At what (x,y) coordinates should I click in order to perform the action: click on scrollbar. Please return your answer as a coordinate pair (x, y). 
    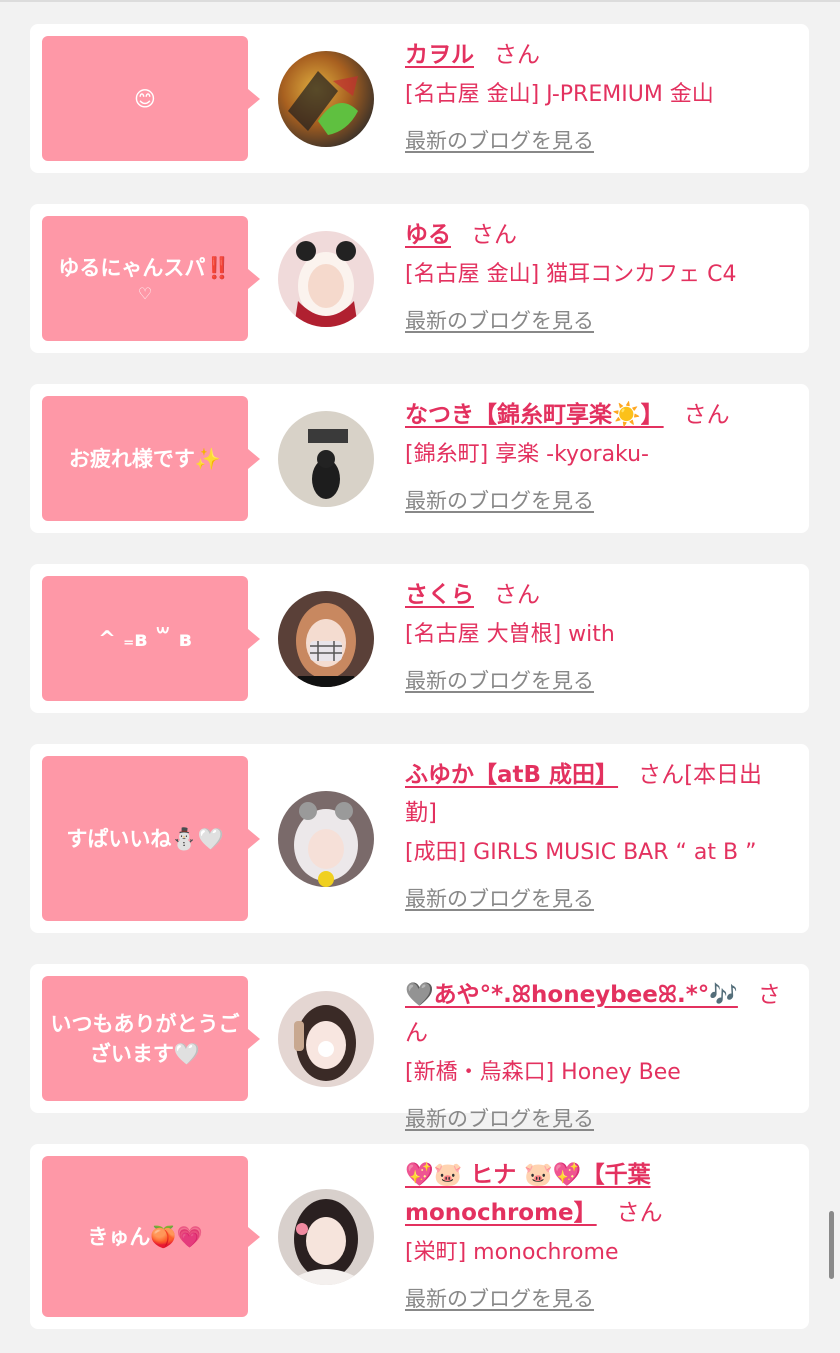
    Looking at the image, I should click on (831, 1245).